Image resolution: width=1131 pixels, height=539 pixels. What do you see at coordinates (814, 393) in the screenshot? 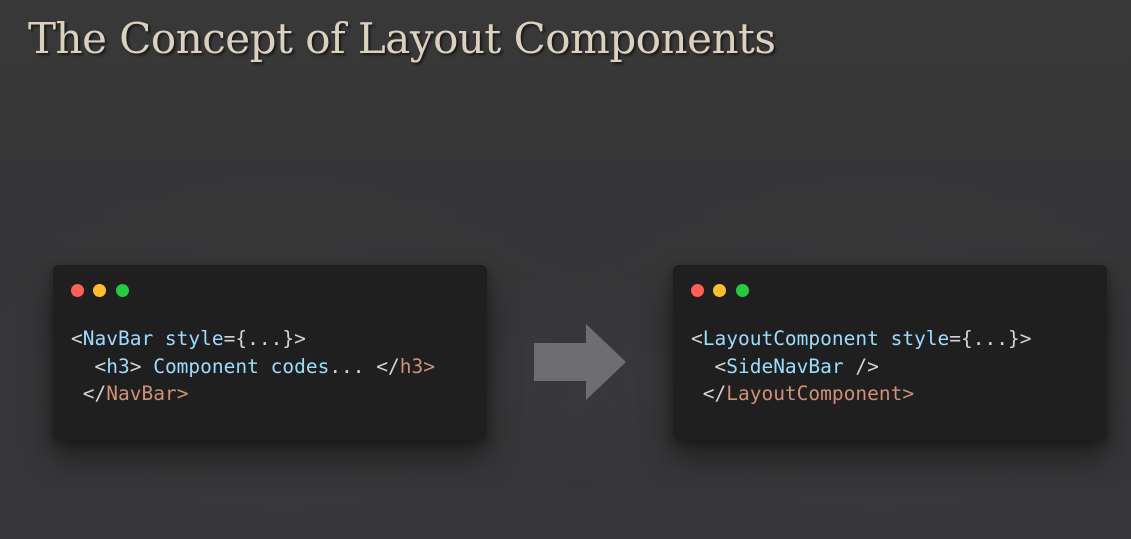
I see `code-token: LayoutComponent` at bounding box center [814, 393].